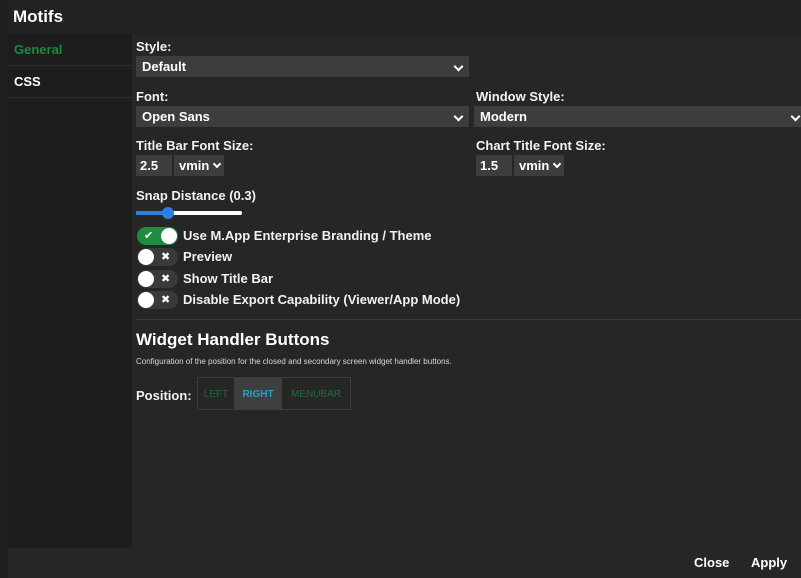 This screenshot has width=801, height=578. What do you see at coordinates (164, 66) in the screenshot?
I see `style-select-value: Default` at bounding box center [164, 66].